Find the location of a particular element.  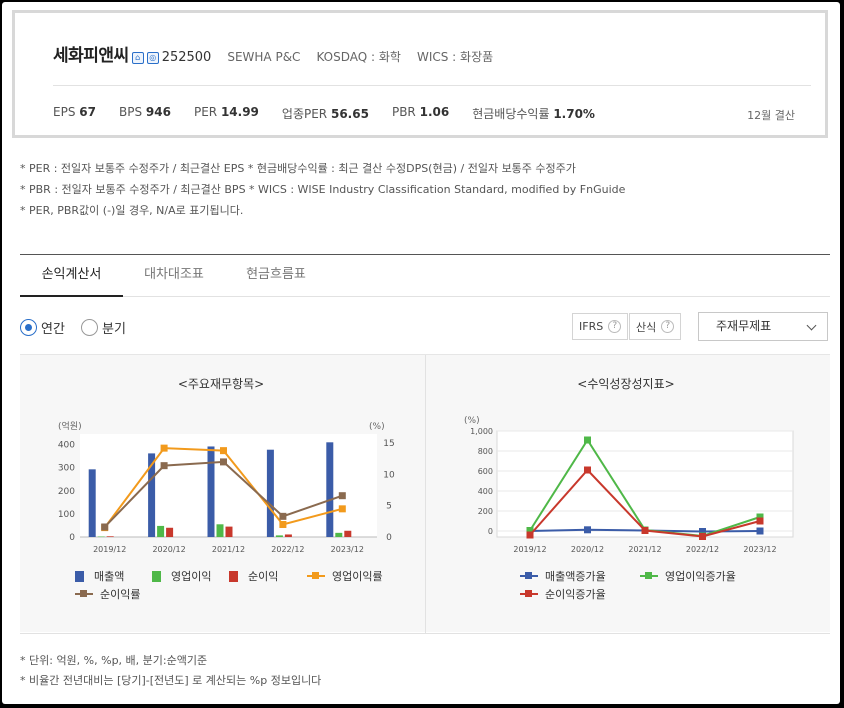

radio-quarterly-label: 분기 is located at coordinates (114, 329).